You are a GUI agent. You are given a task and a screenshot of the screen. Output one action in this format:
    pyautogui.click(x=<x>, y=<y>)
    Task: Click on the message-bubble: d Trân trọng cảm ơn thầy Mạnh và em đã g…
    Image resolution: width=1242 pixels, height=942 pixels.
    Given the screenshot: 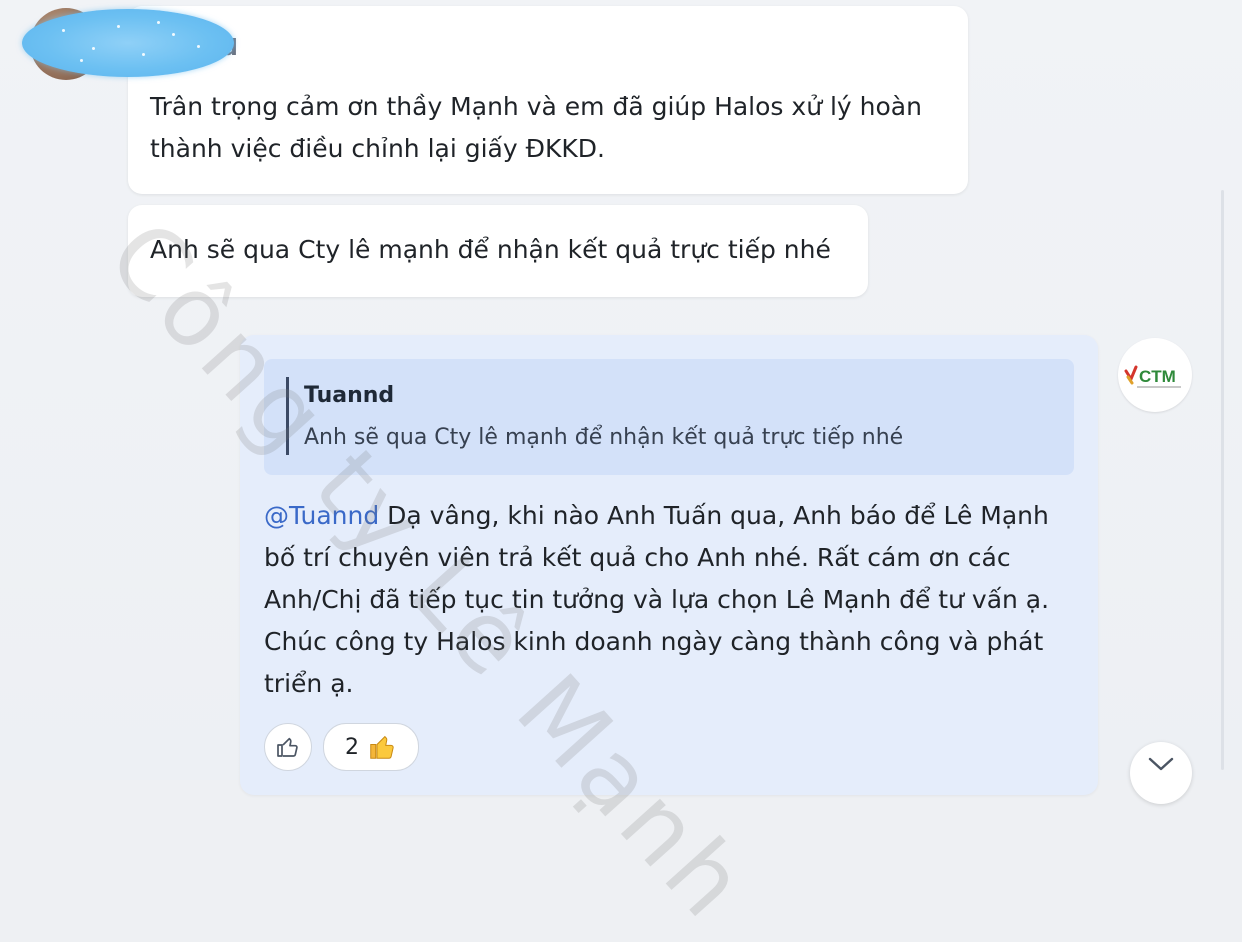 What is the action you would take?
    pyautogui.click(x=548, y=100)
    